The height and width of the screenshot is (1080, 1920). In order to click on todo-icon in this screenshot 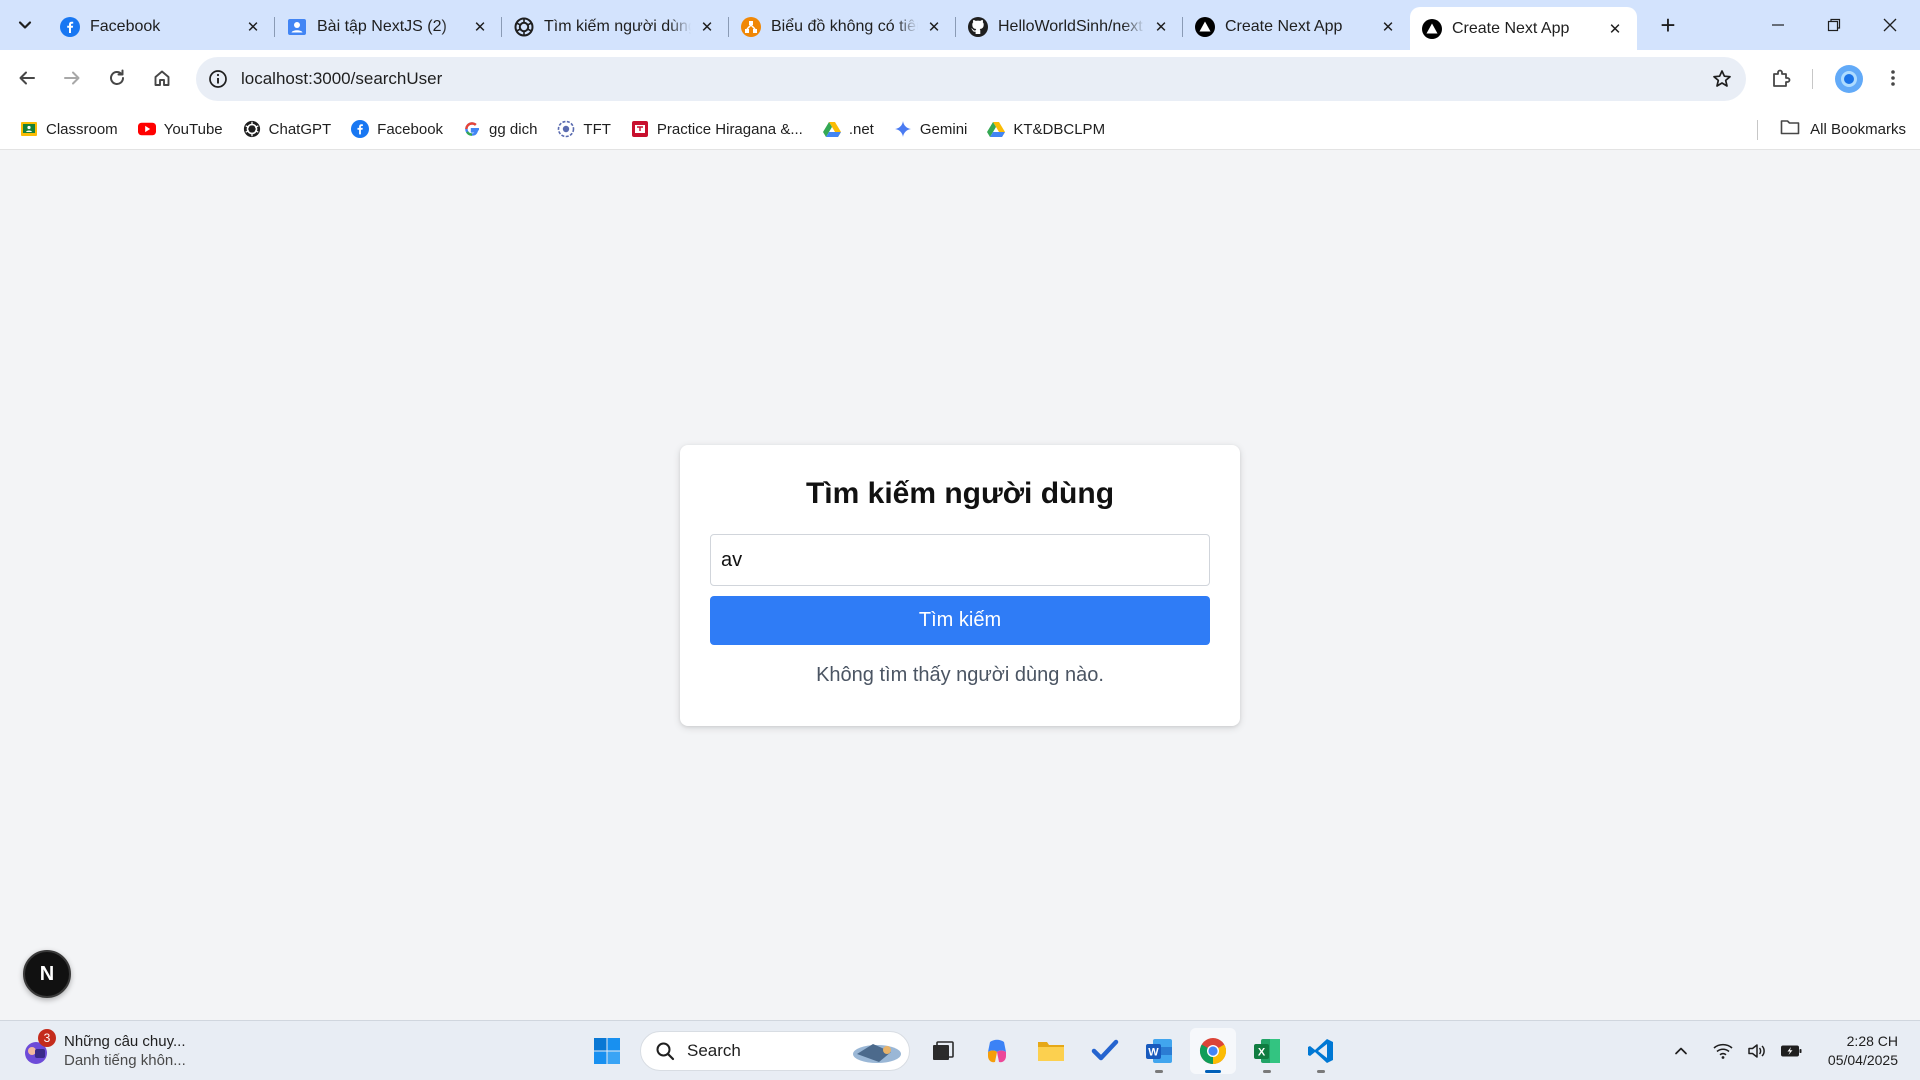, I will do `click(1105, 1050)`.